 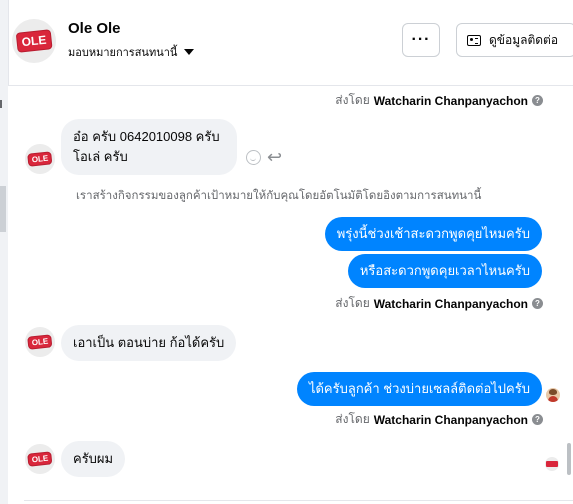 I want to click on message-line: โอเล่ ครับ, so click(x=100, y=156).